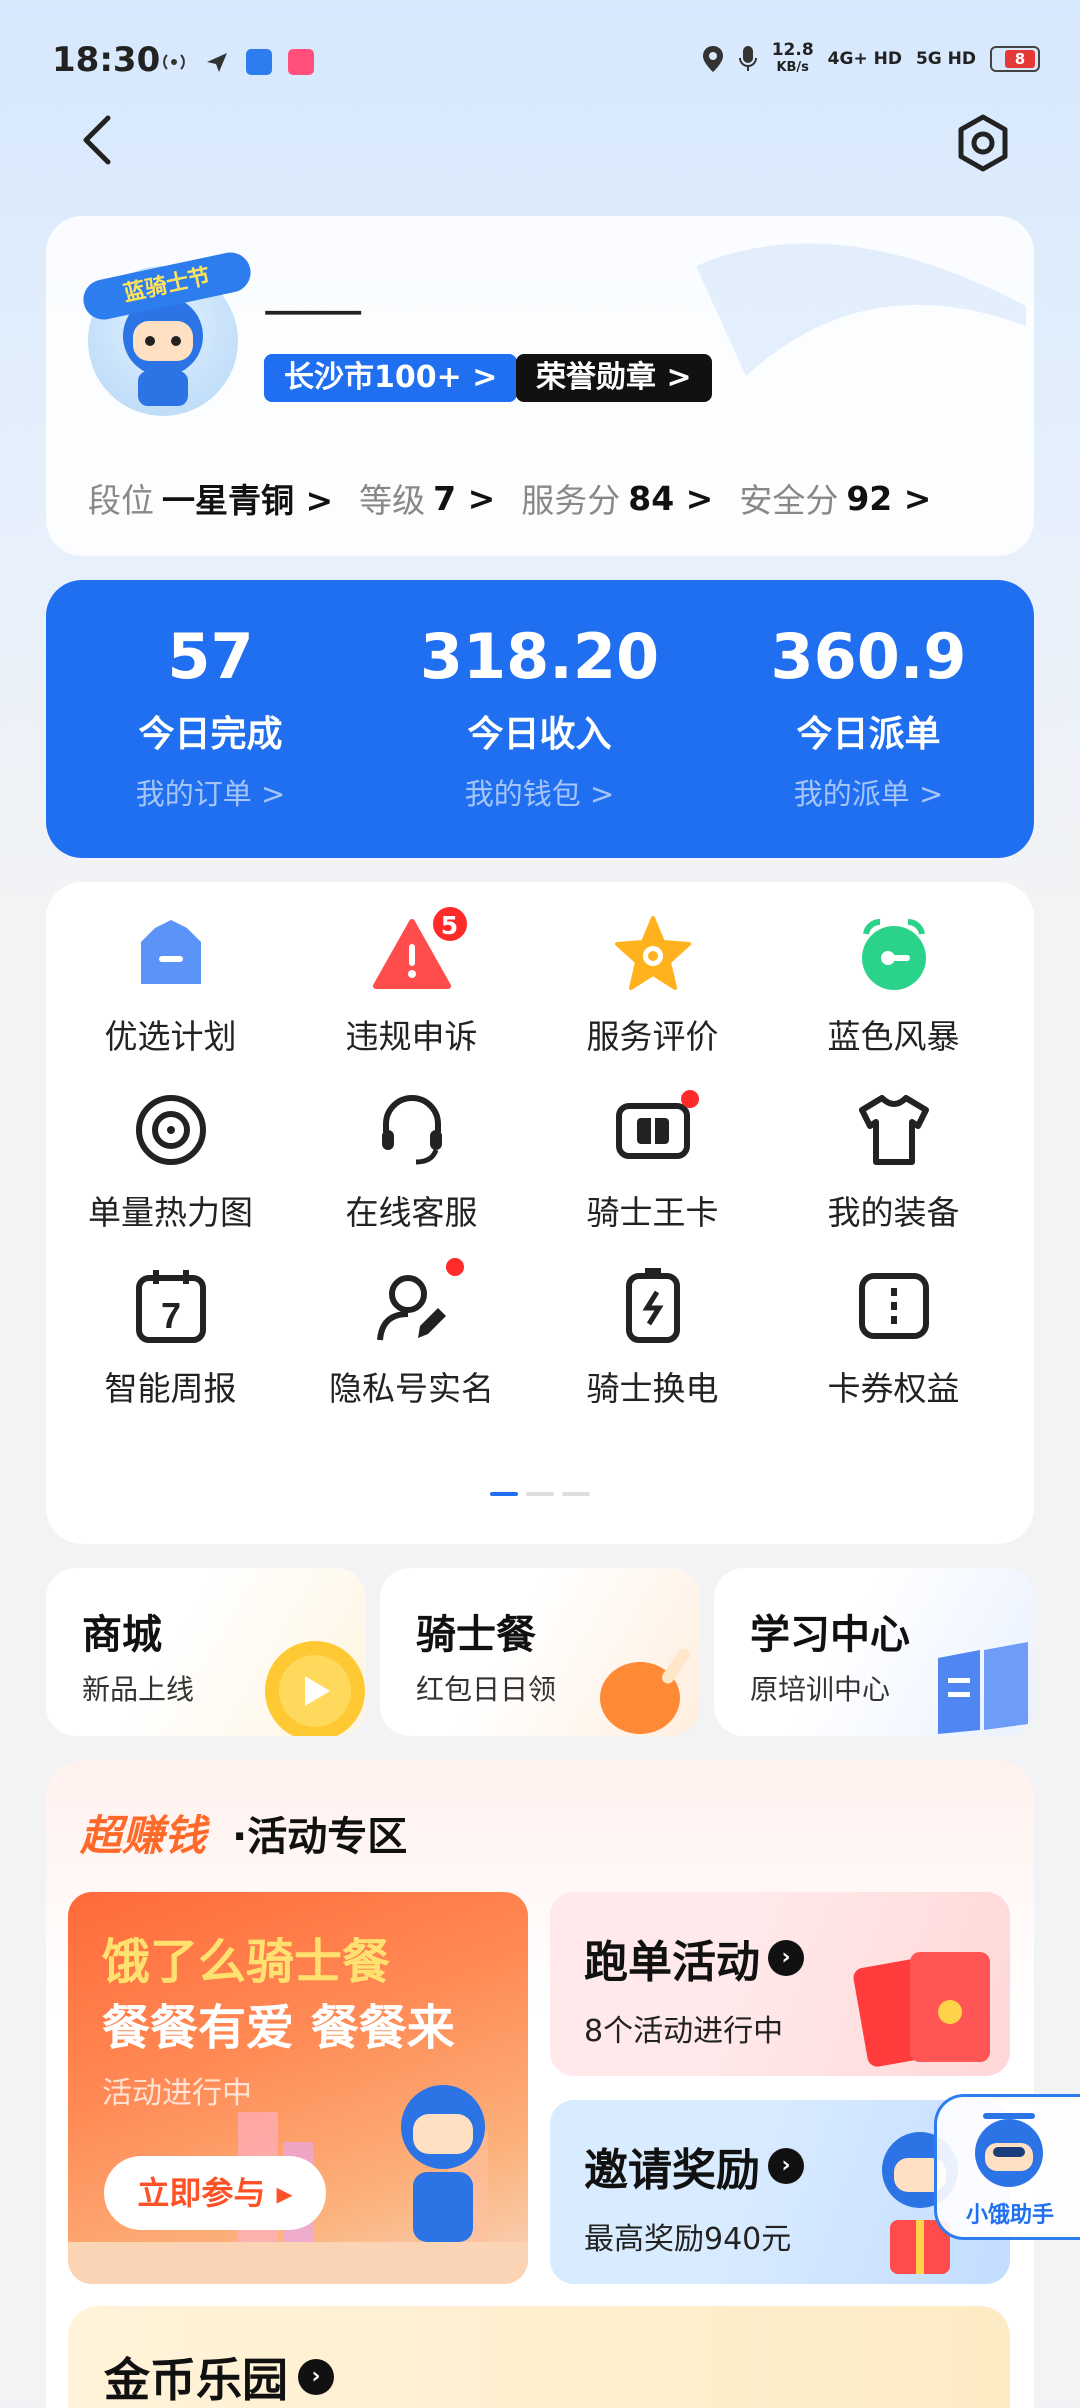 The height and width of the screenshot is (2408, 1080). I want to click on stat-key: 等级, so click(392, 500).